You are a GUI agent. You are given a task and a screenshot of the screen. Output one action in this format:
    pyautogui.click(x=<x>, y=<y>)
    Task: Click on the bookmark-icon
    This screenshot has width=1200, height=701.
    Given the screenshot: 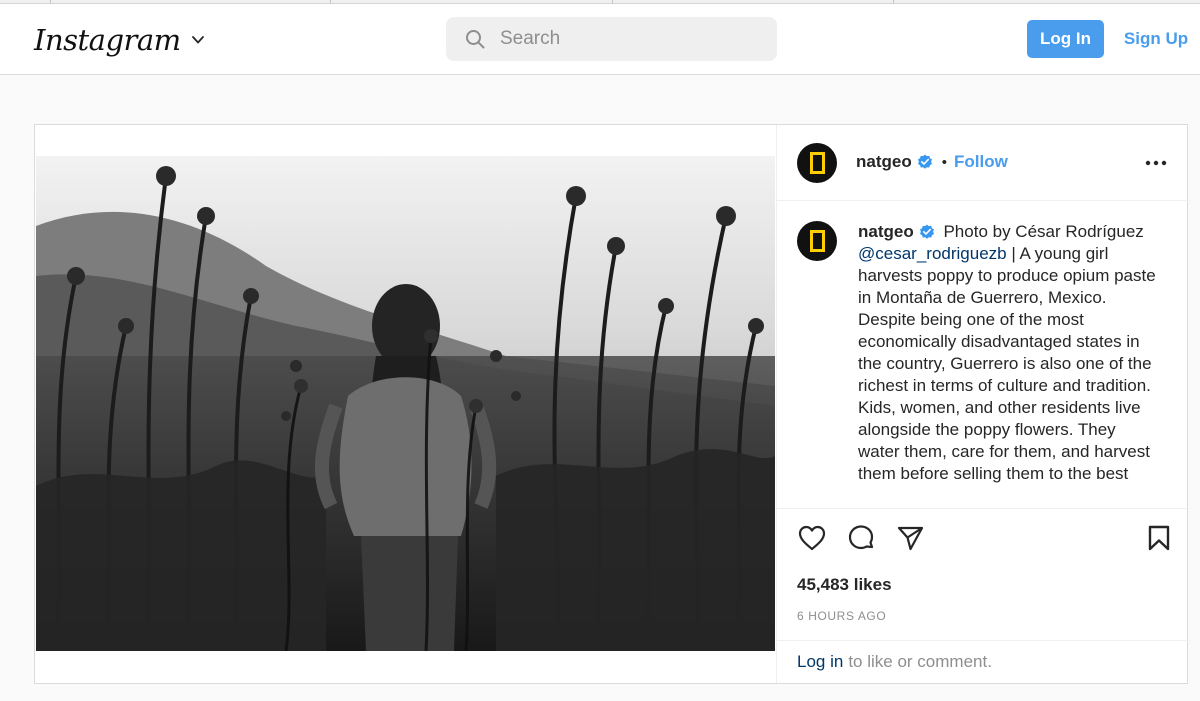 What is the action you would take?
    pyautogui.click(x=1159, y=538)
    